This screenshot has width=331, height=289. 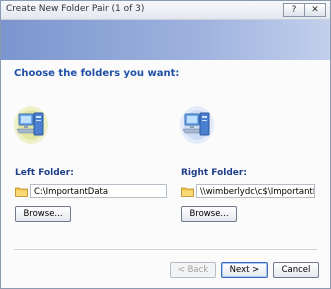 I want to click on next-button: Next >, so click(x=244, y=270).